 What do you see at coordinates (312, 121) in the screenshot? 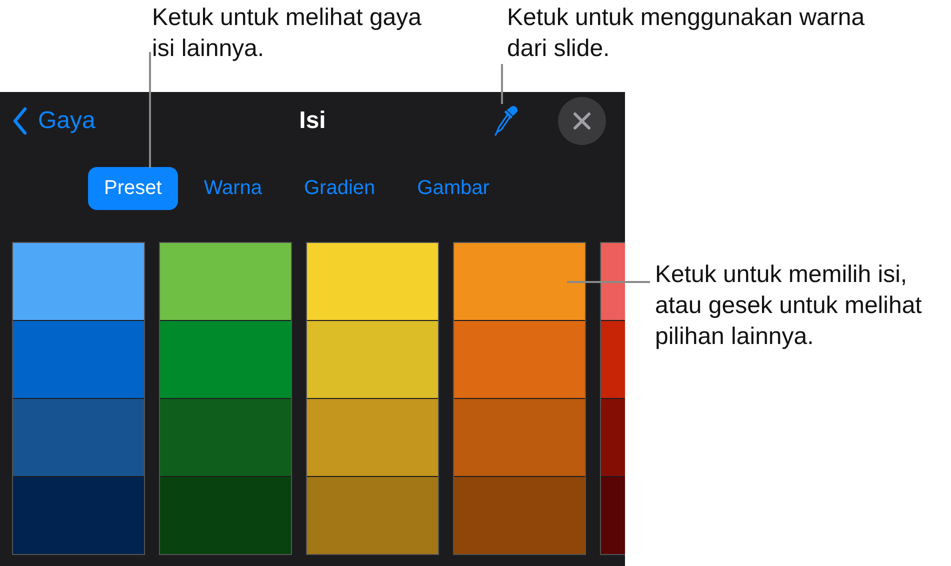
I see `panel-title: Isi` at bounding box center [312, 121].